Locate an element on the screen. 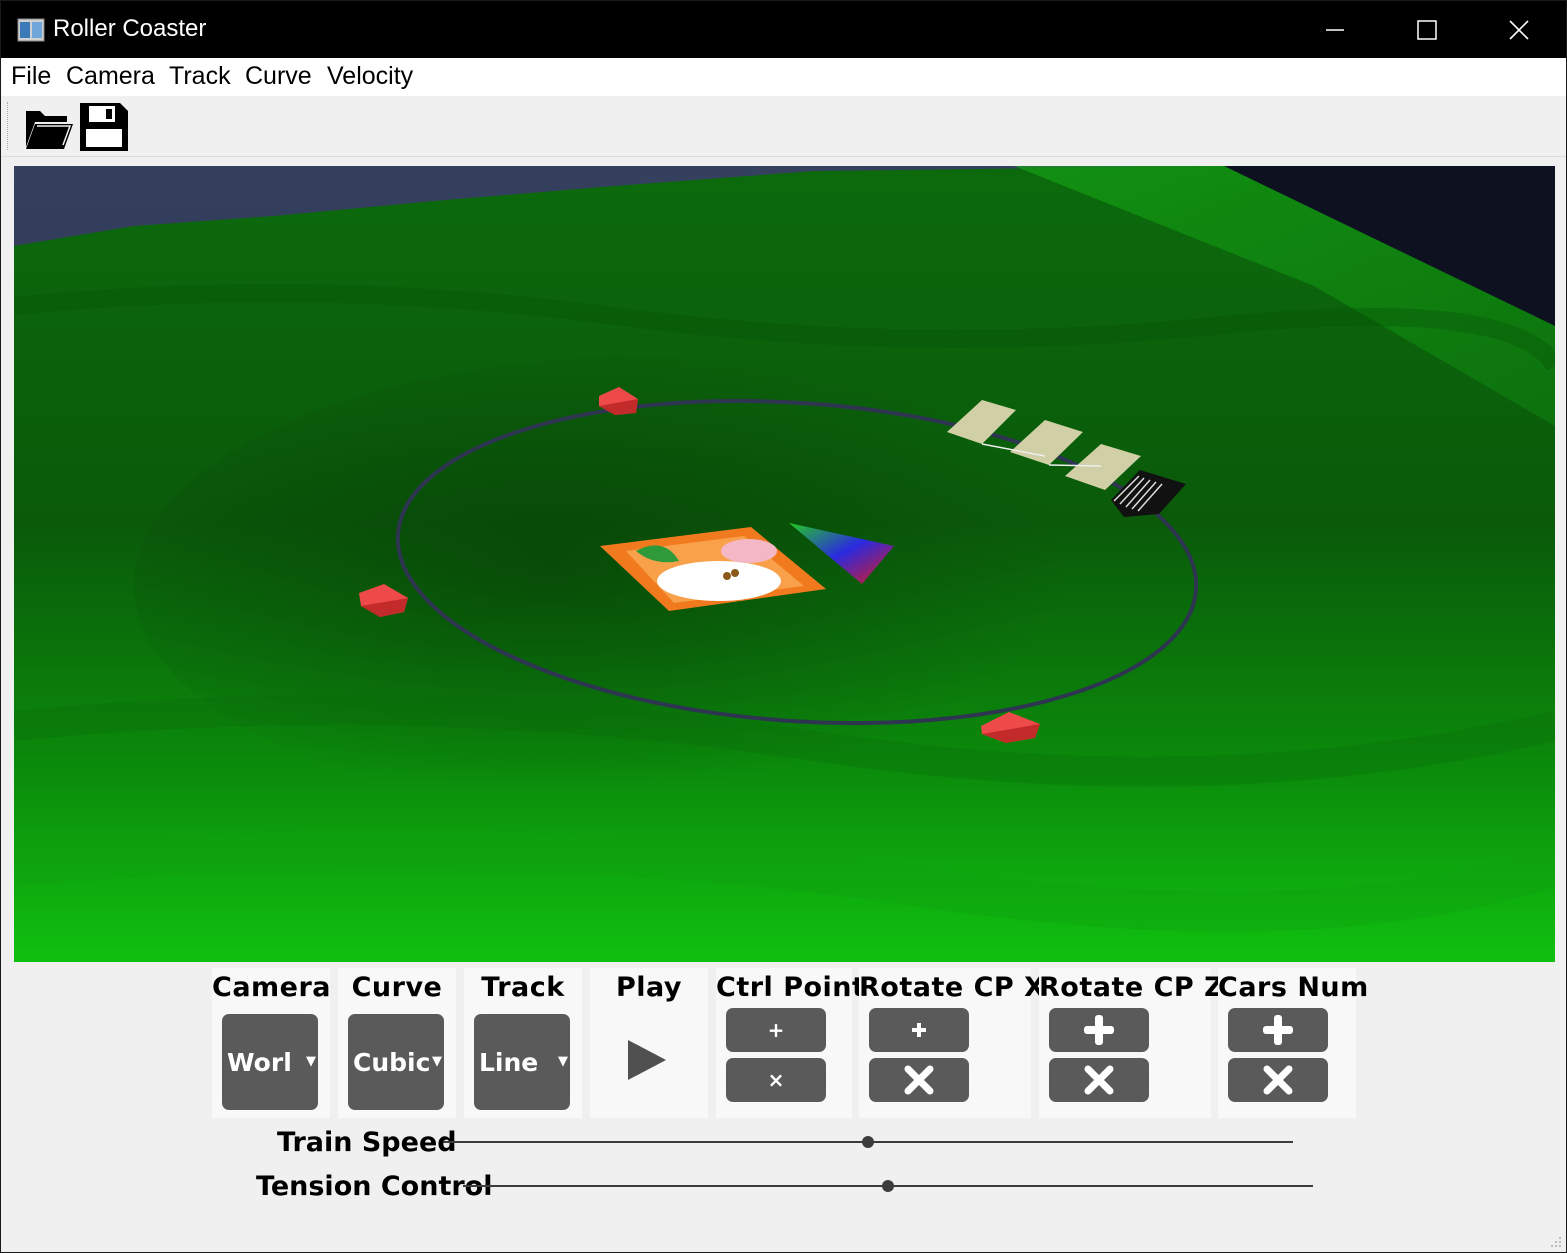  play-button is located at coordinates (646, 1060).